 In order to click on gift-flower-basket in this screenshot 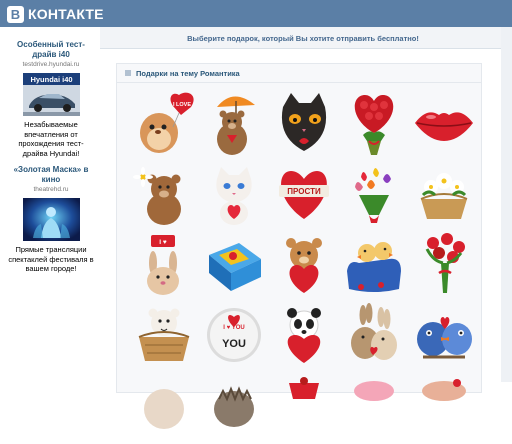, I will do `click(444, 194)`.